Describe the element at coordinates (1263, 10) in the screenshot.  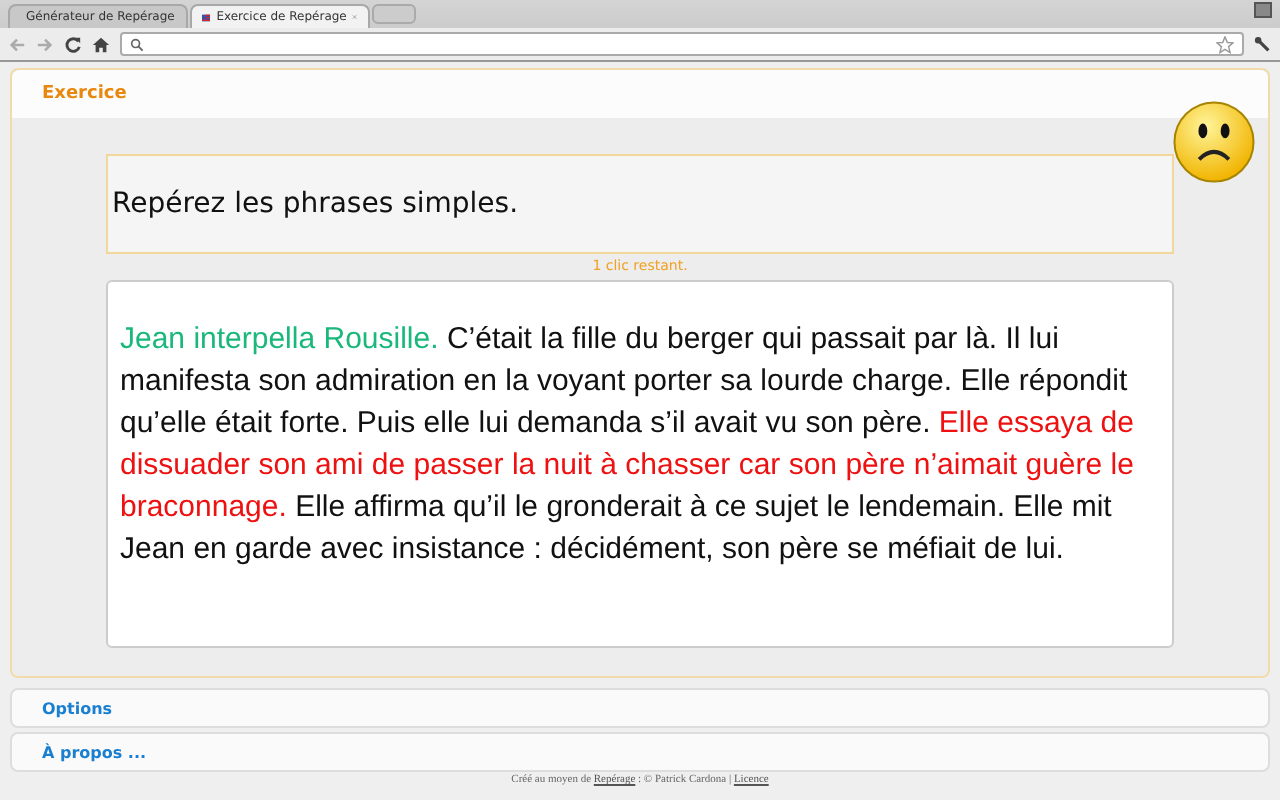
I see `restore-window-icon` at that location.